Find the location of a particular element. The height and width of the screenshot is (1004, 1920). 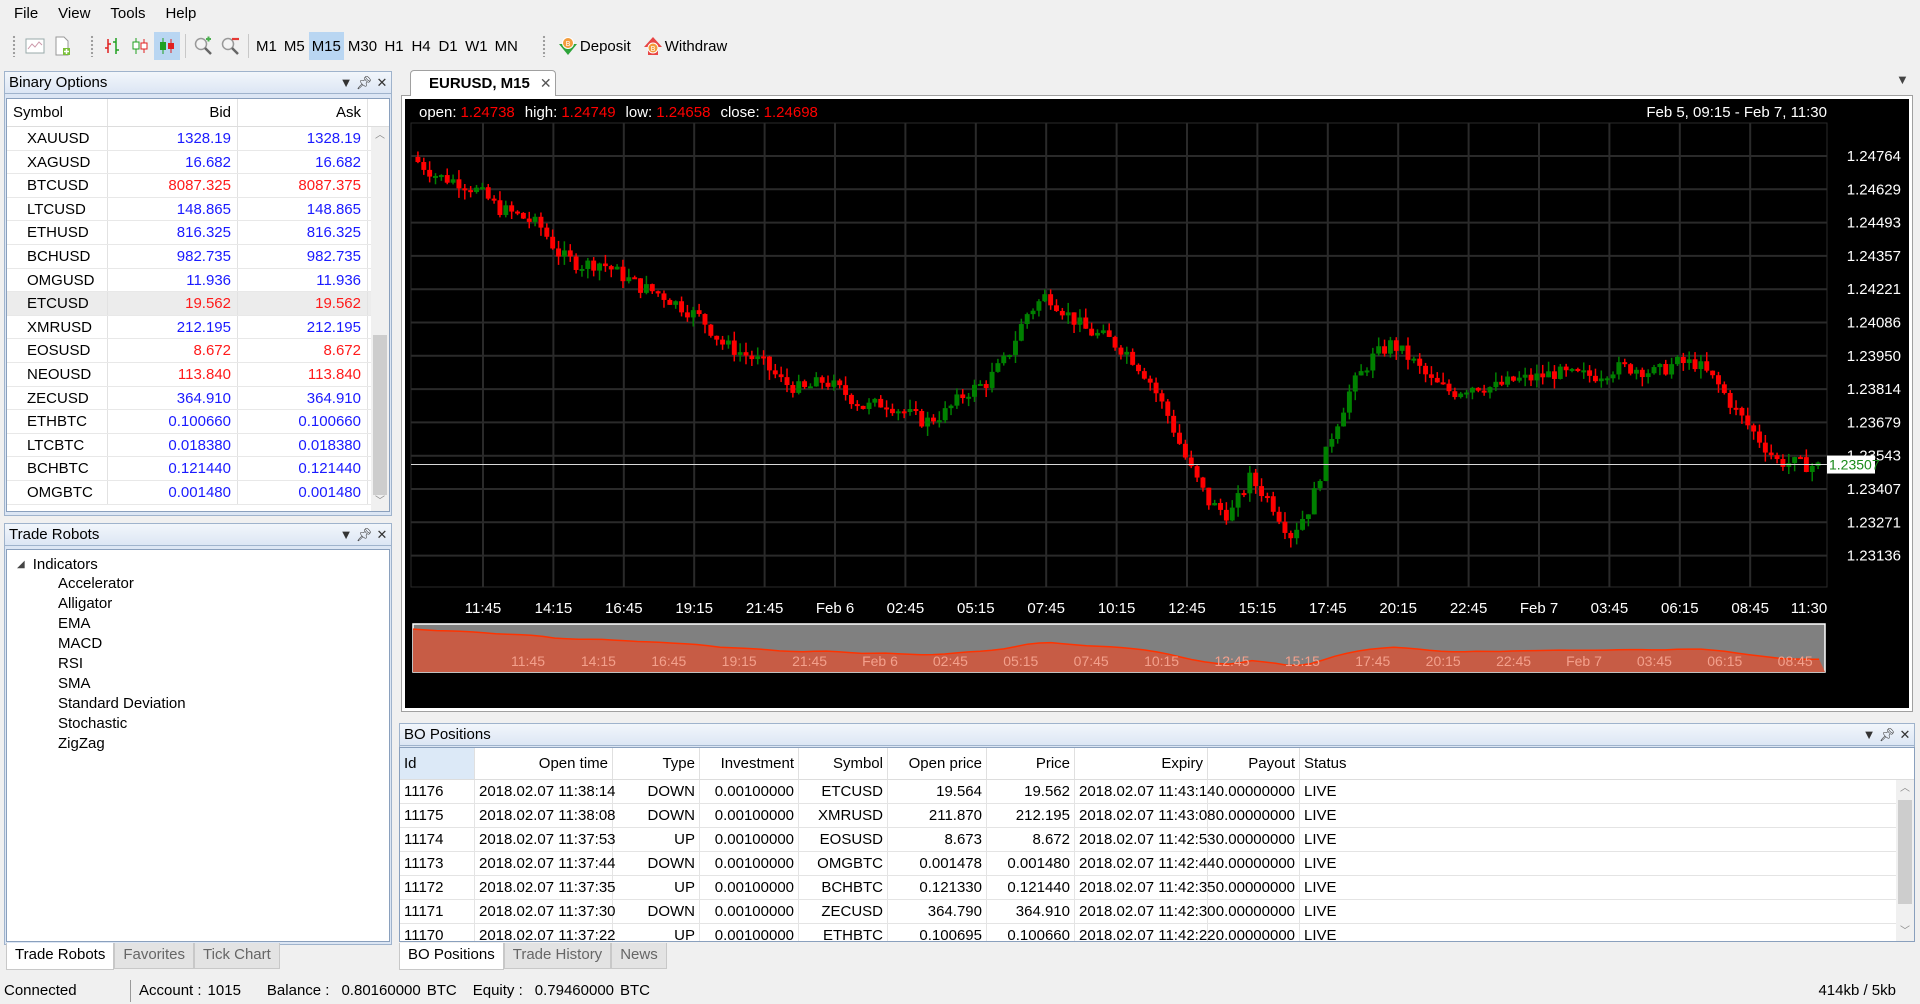

table-row: BCHUSD 982.735 982.735 is located at coordinates (198, 256).